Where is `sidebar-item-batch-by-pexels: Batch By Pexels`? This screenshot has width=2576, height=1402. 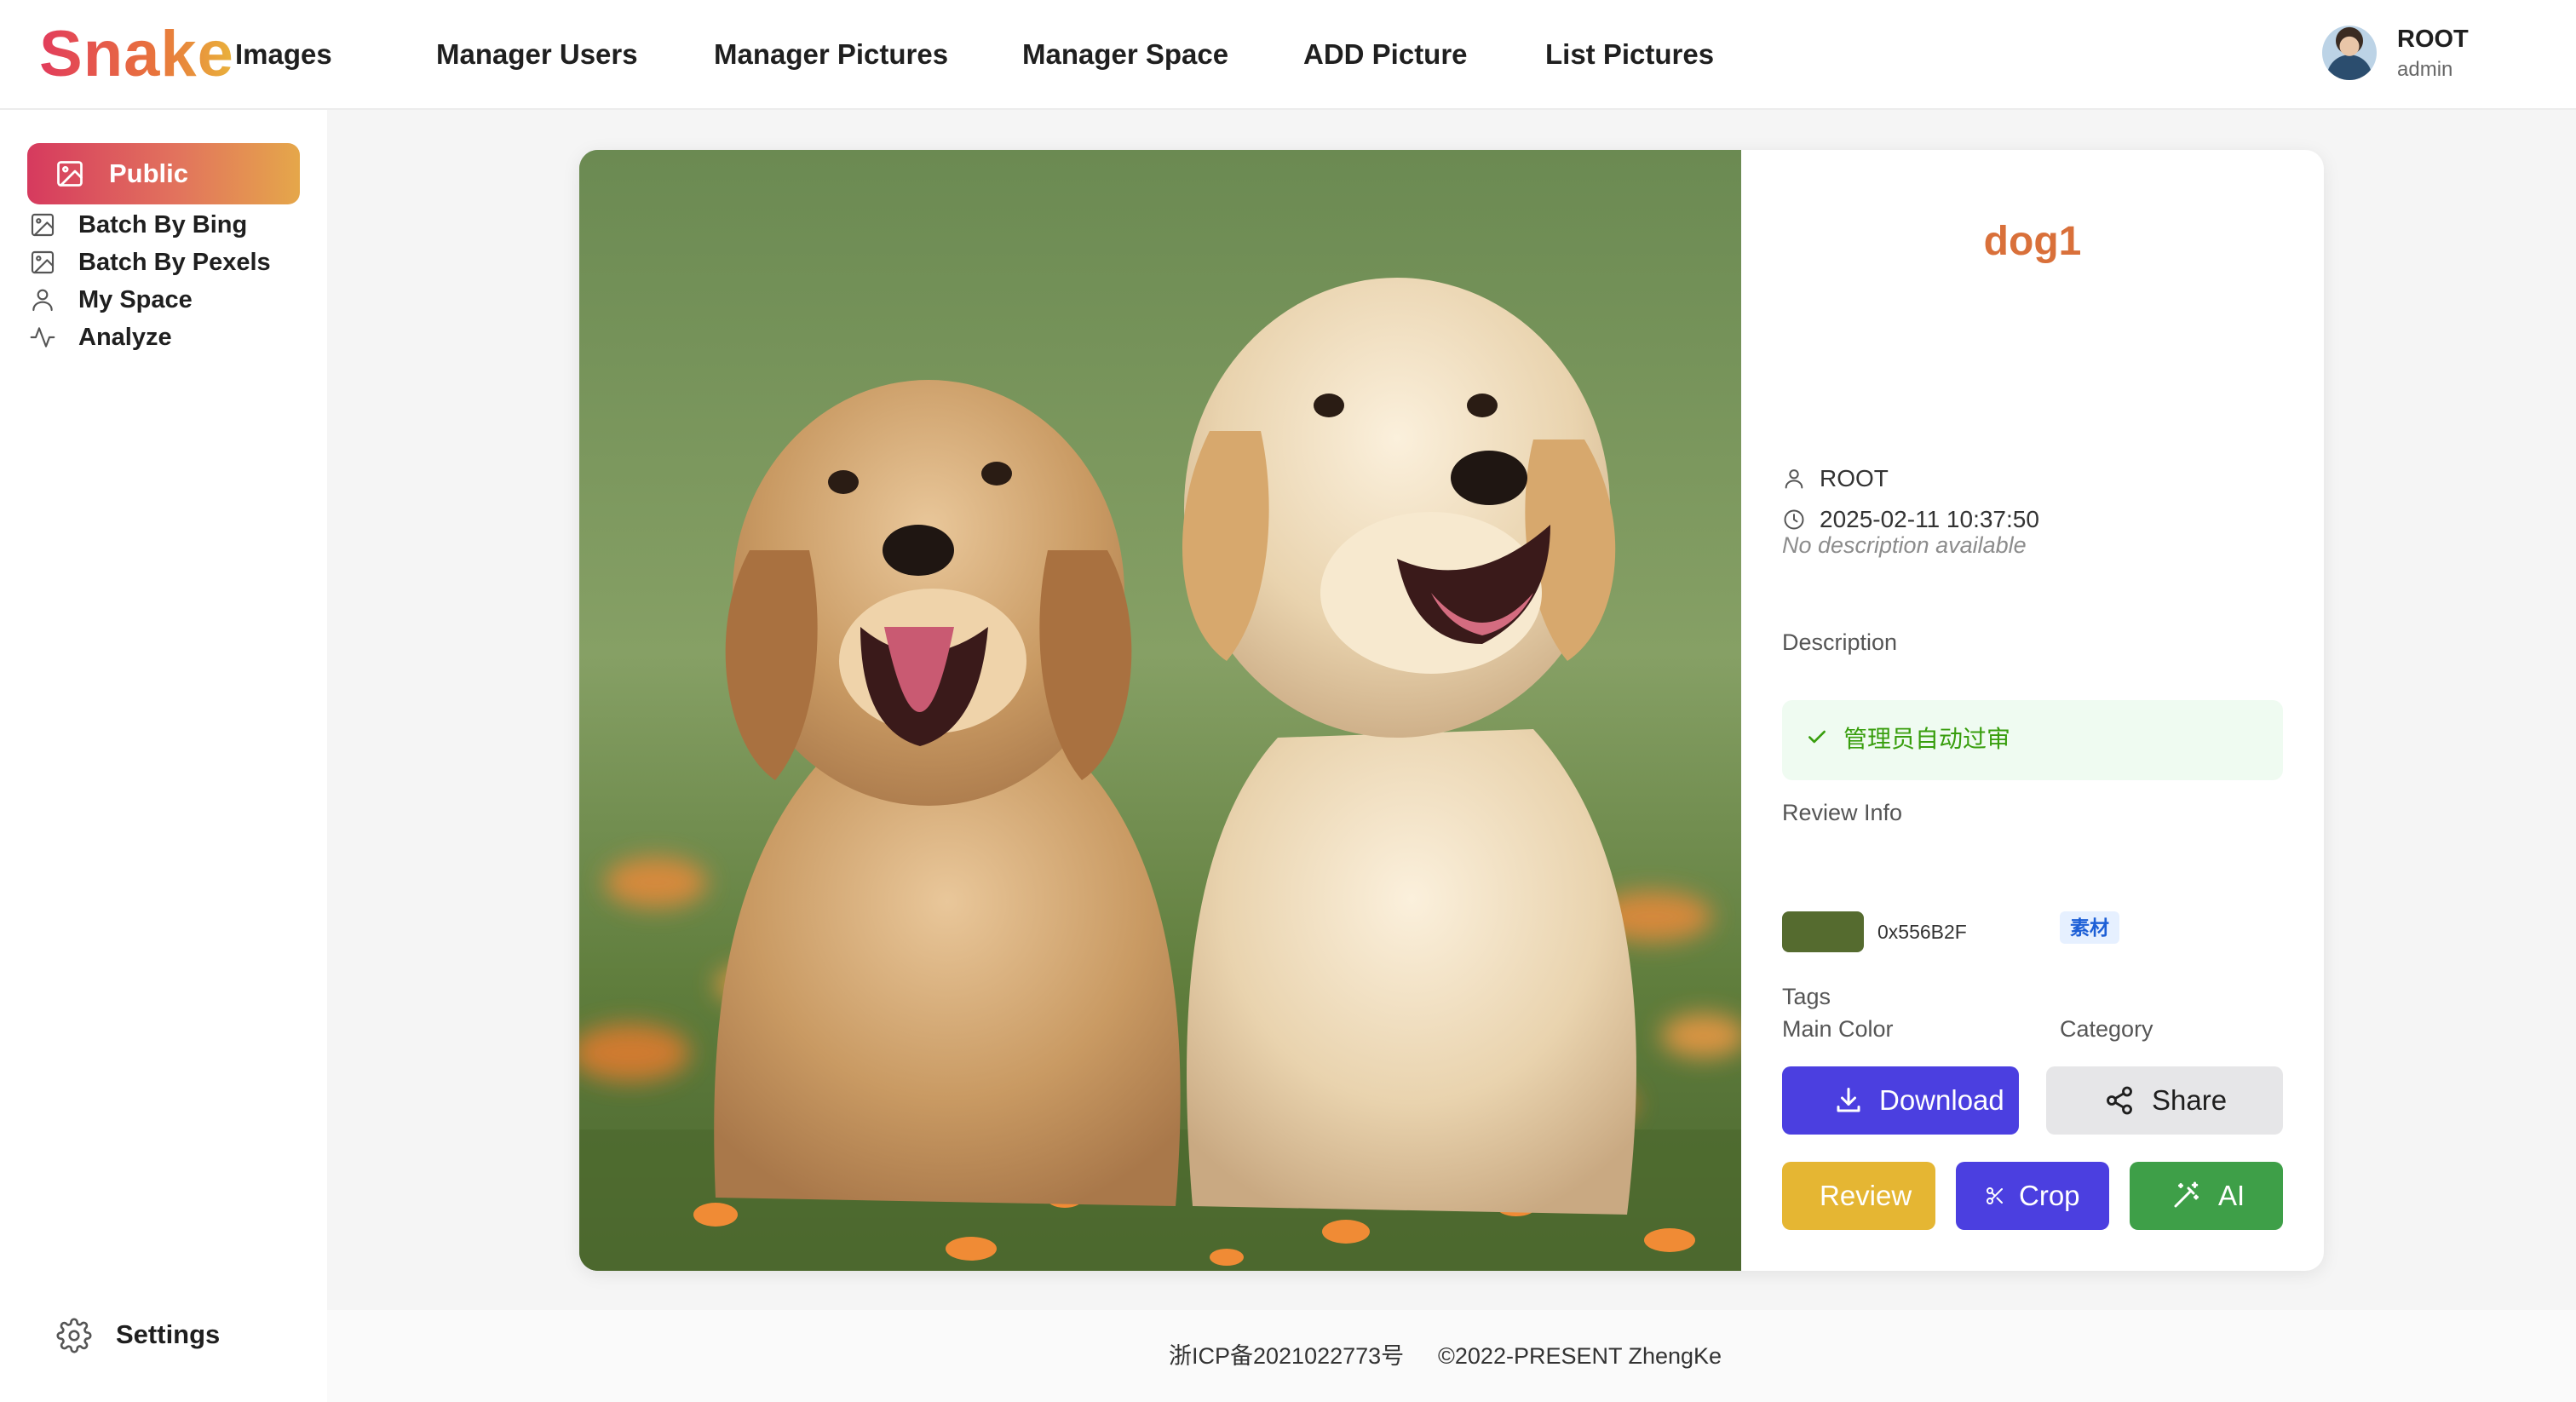 sidebar-item-batch-by-pexels: Batch By Pexels is located at coordinates (163, 262).